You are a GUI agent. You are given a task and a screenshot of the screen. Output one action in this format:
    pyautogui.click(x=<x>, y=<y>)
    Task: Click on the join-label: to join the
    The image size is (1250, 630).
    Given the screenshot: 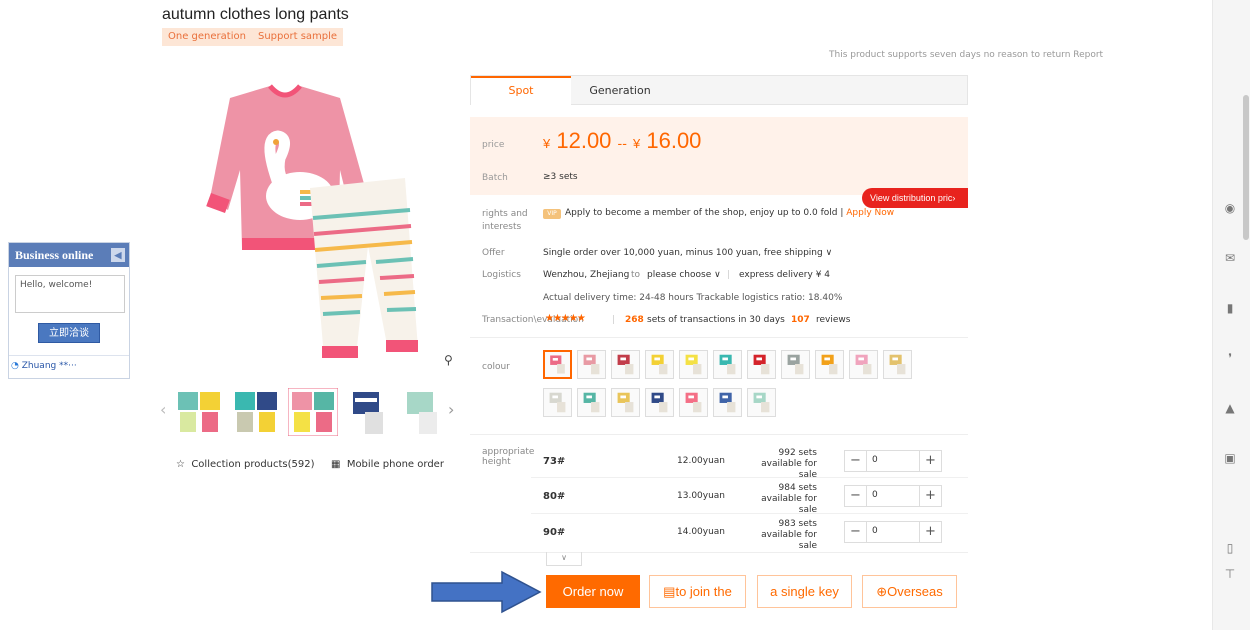 What is the action you would take?
    pyautogui.click(x=703, y=591)
    